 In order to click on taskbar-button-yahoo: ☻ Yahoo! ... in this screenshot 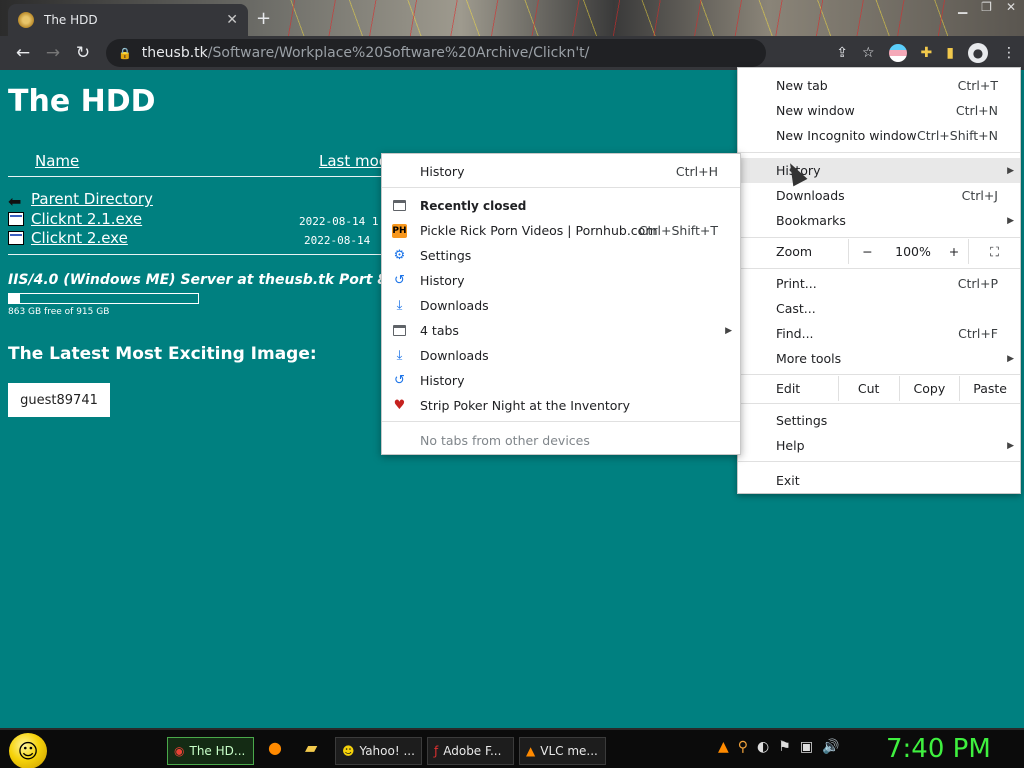, I will do `click(378, 751)`.